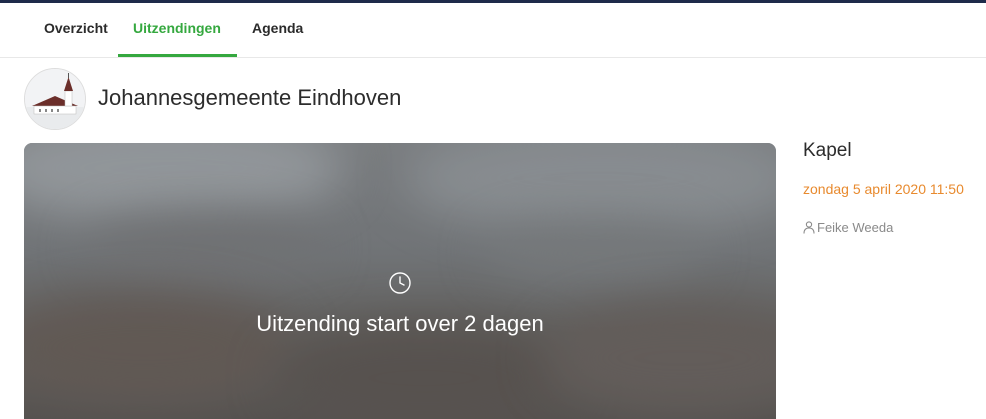 This screenshot has width=986, height=419. Describe the element at coordinates (76, 28) in the screenshot. I see `tab-overzicht: Overzicht` at that location.